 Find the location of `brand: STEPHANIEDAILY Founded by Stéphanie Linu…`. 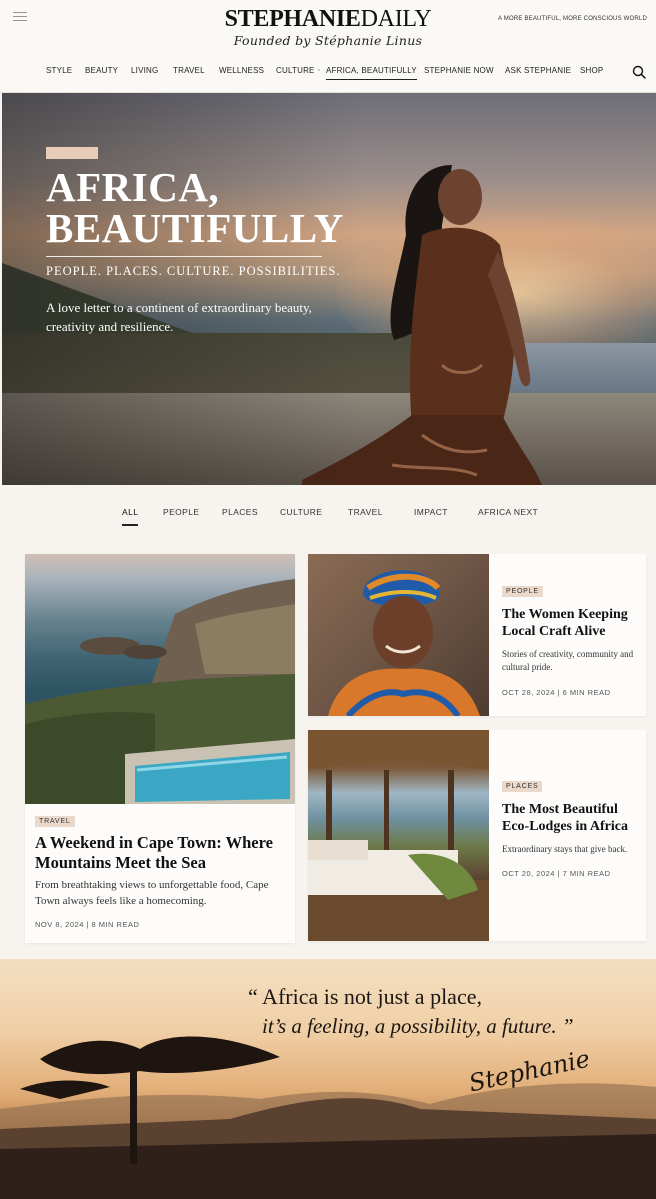

brand: STEPHANIEDAILY Founded by Stéphanie Linu… is located at coordinates (328, 27).